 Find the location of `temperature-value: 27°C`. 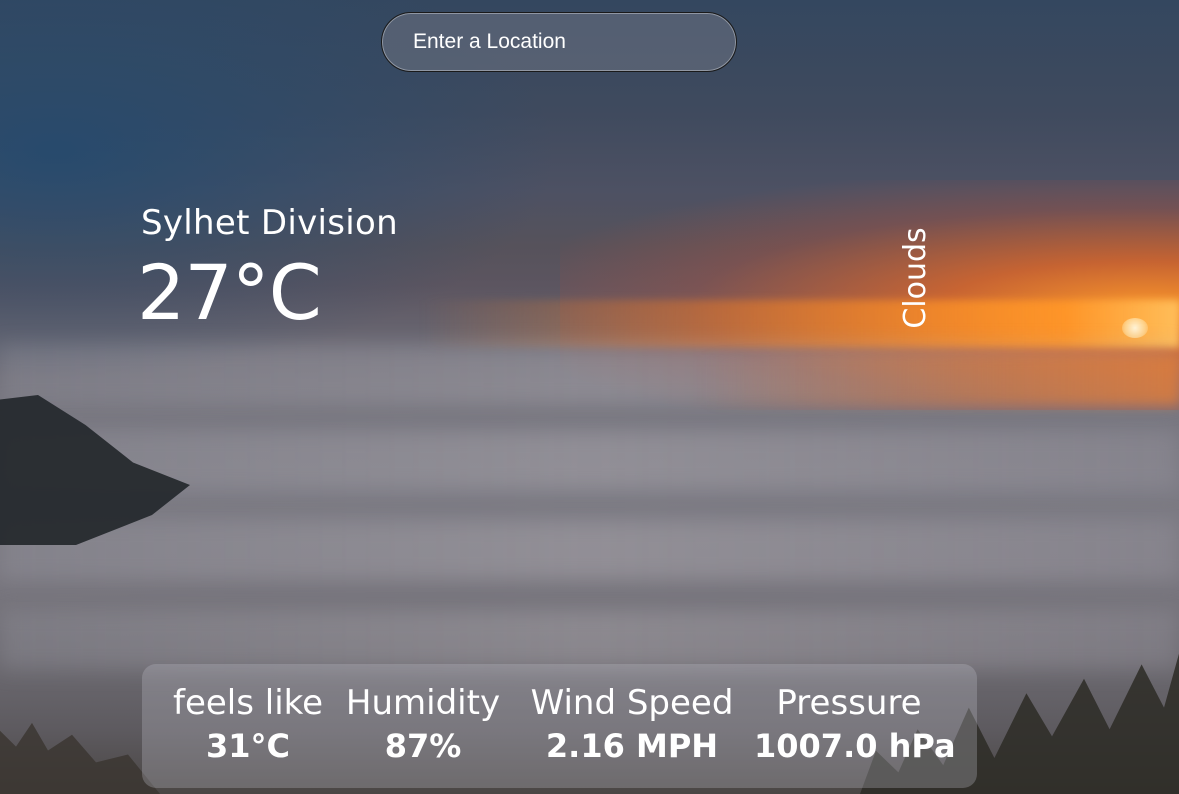

temperature-value: 27°C is located at coordinates (229, 292).